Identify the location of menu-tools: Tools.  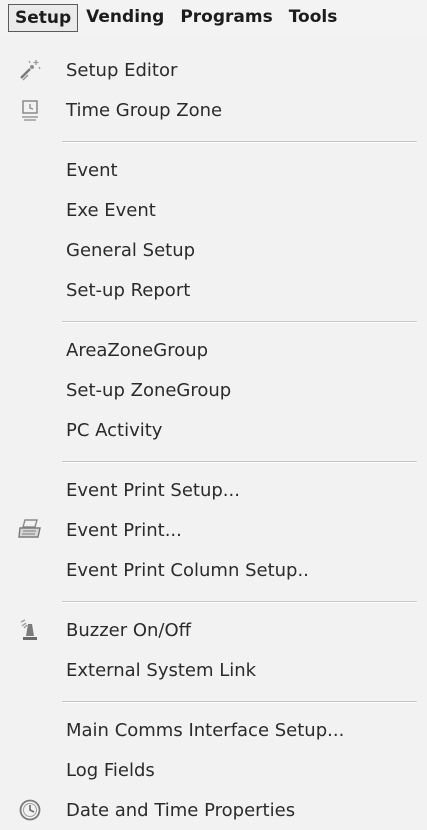
(313, 18).